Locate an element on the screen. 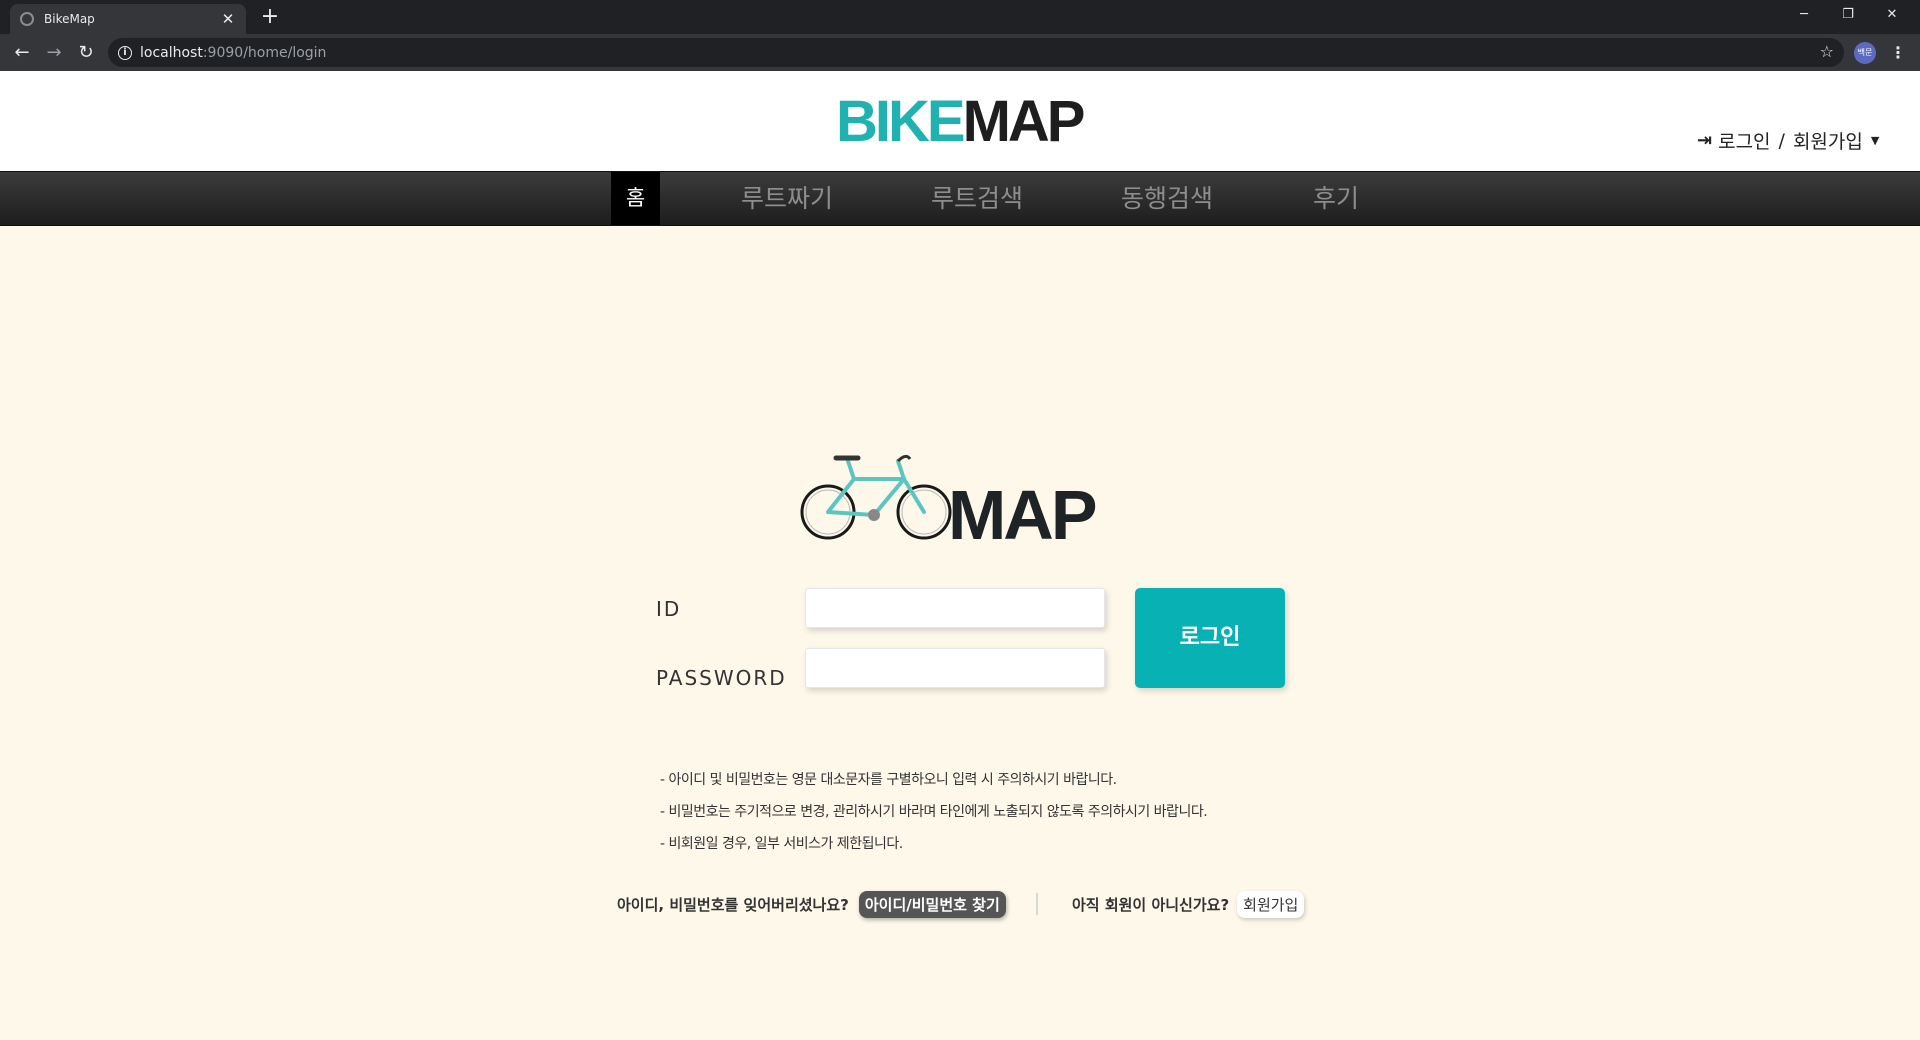 Image resolution: width=1920 pixels, height=1040 pixels. profile-avatar: 백문 is located at coordinates (1865, 53).